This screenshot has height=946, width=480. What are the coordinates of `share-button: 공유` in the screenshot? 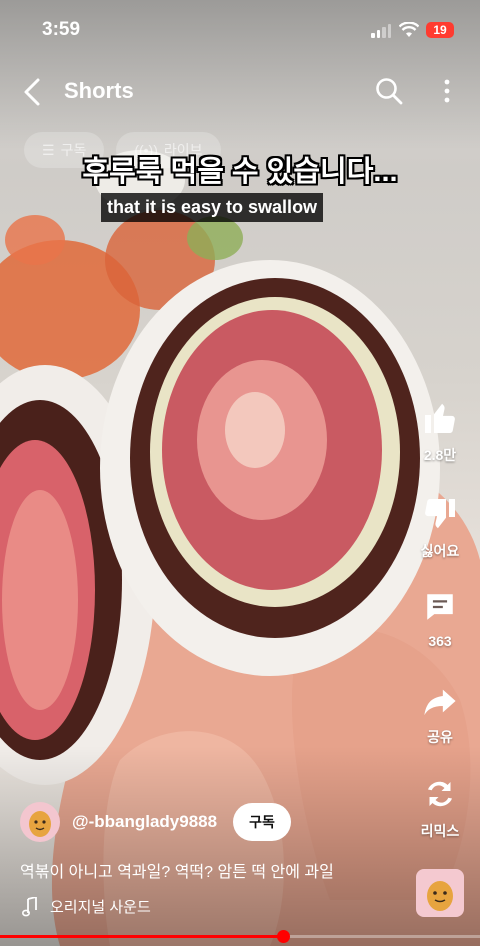 It's located at (440, 715).